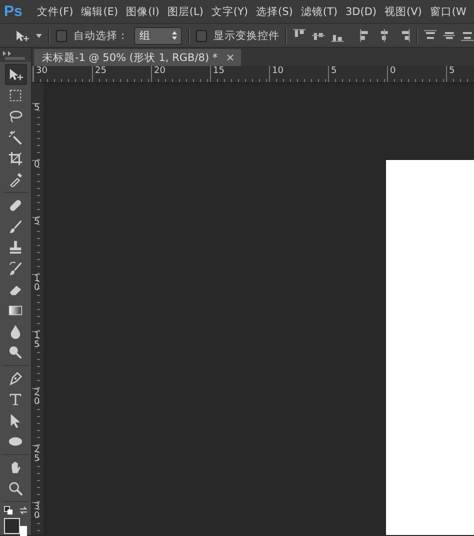  Describe the element at coordinates (319, 11) in the screenshot. I see `menu-item: 滤镜(T)` at that location.